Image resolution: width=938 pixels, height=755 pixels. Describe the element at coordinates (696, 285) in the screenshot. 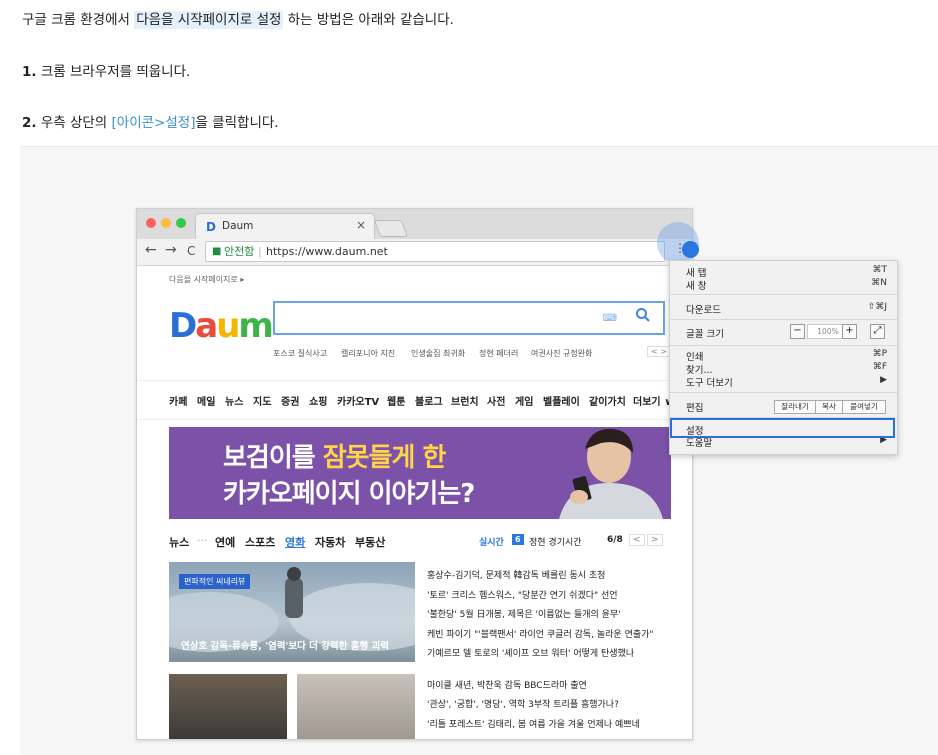

I see `menu-new-window: 새 창` at that location.